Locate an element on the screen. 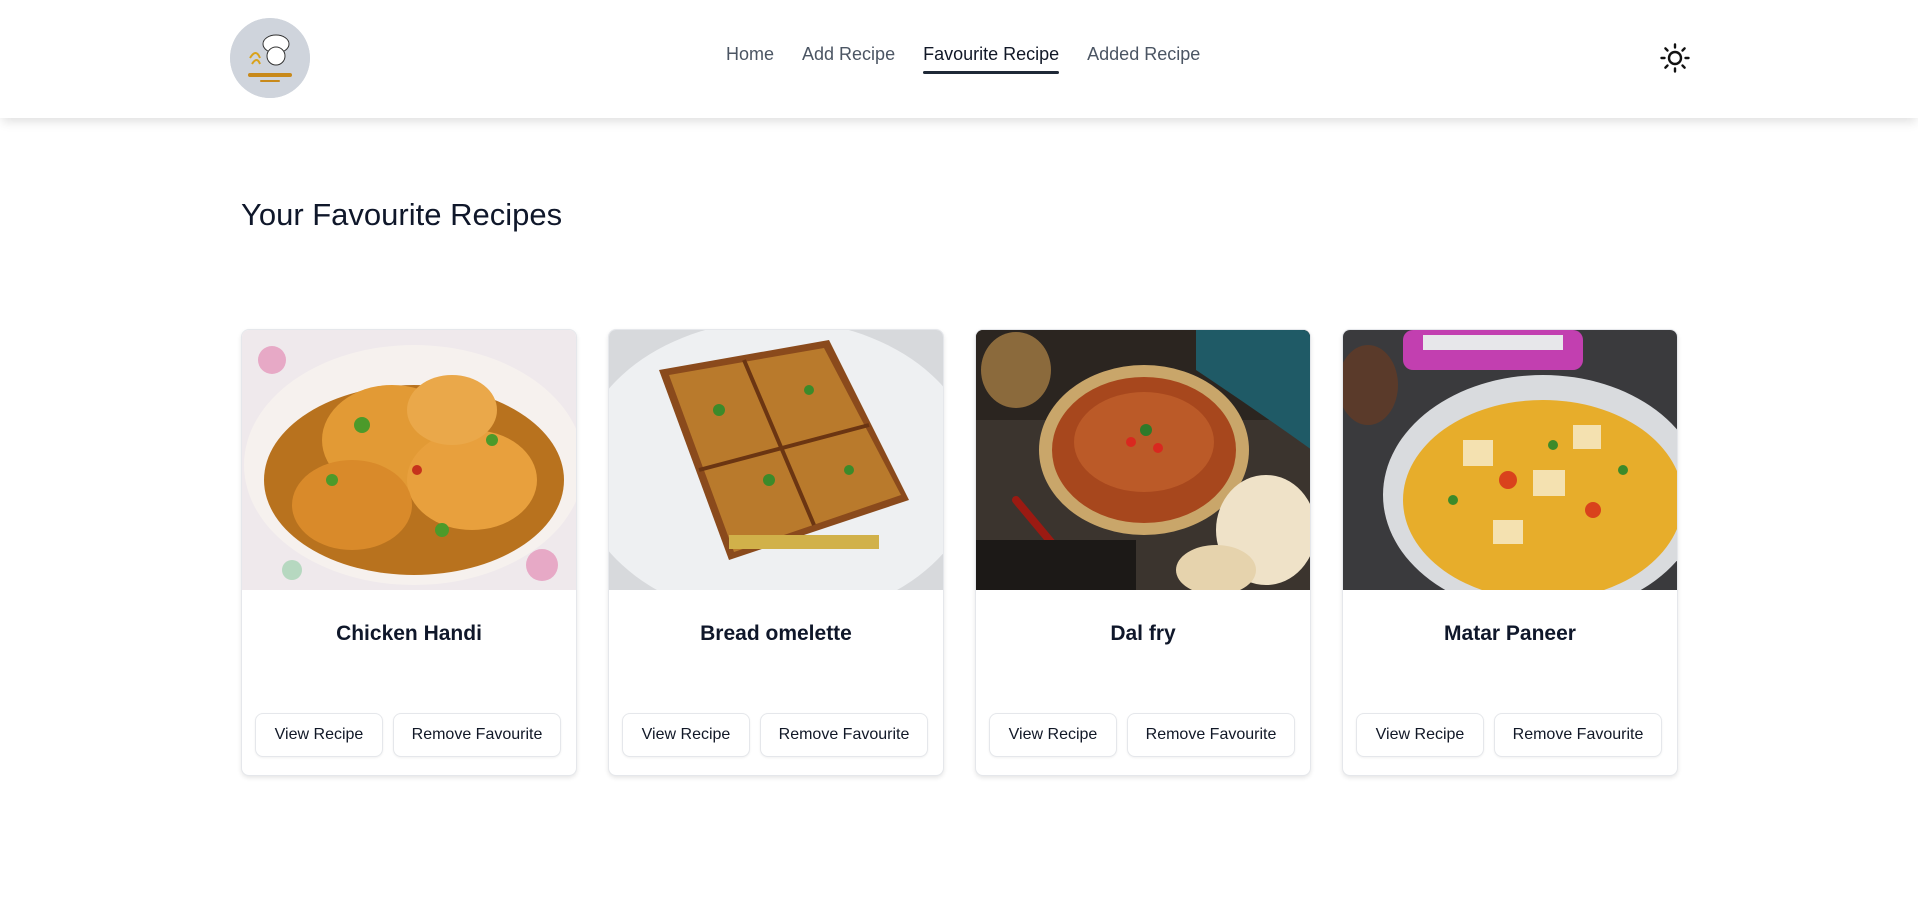  page-title: Your Favourite Recipes is located at coordinates (402, 214).